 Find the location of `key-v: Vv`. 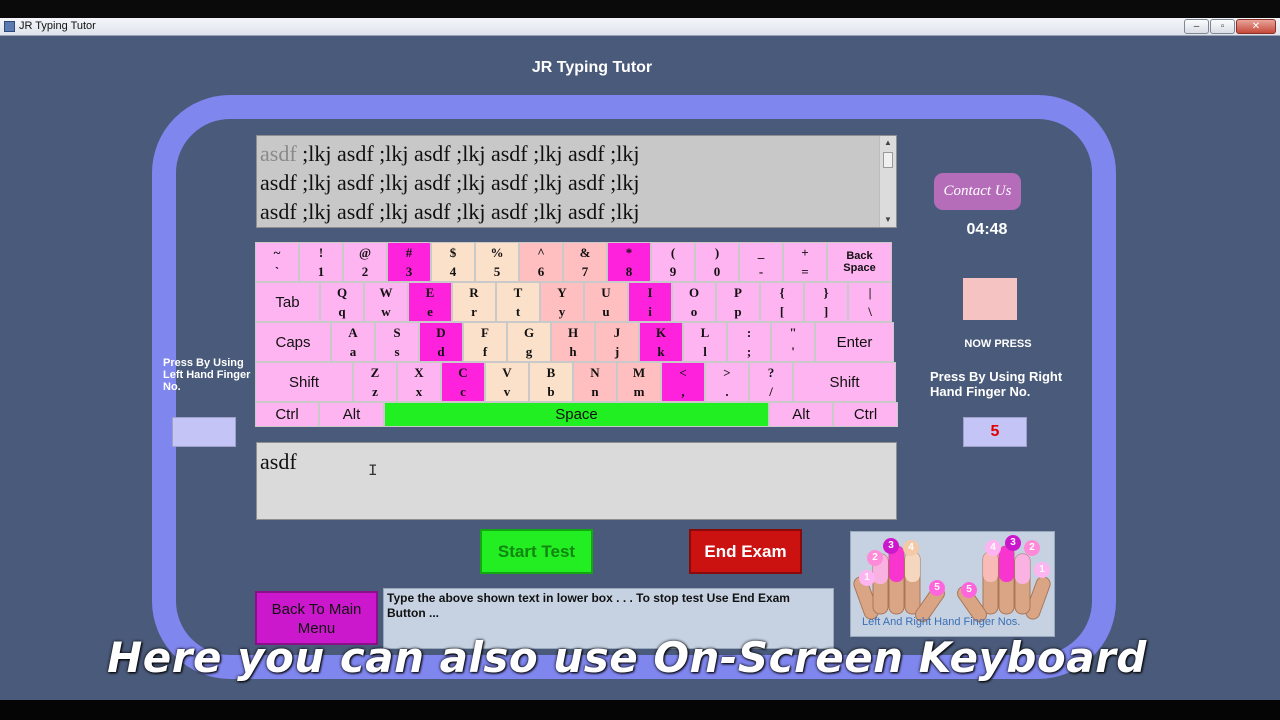

key-v: Vv is located at coordinates (507, 382).